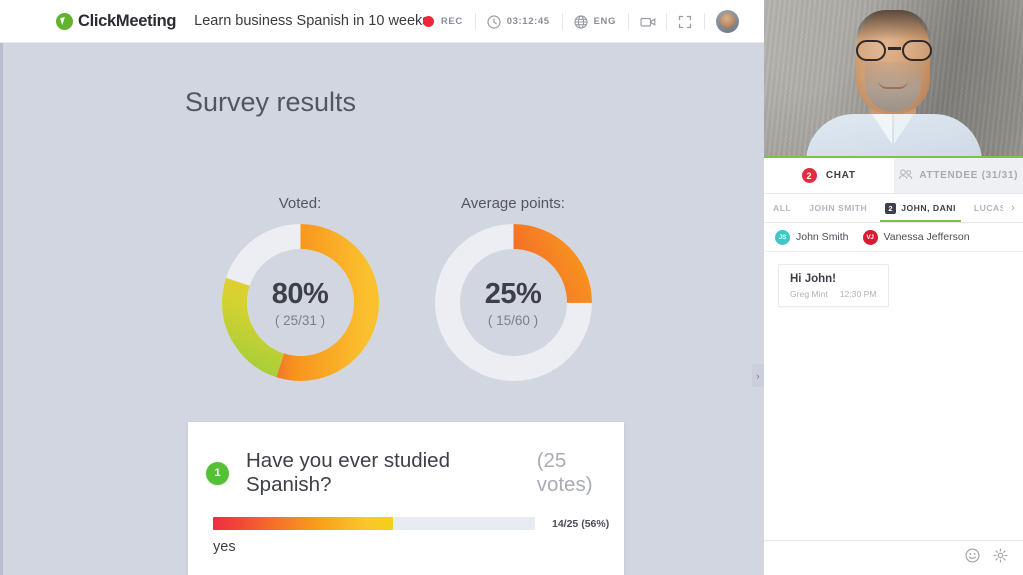 Image resolution: width=1023 pixels, height=575 pixels. What do you see at coordinates (348, 472) in the screenshot?
I see `question-text: Have you ever studied Spanish?` at bounding box center [348, 472].